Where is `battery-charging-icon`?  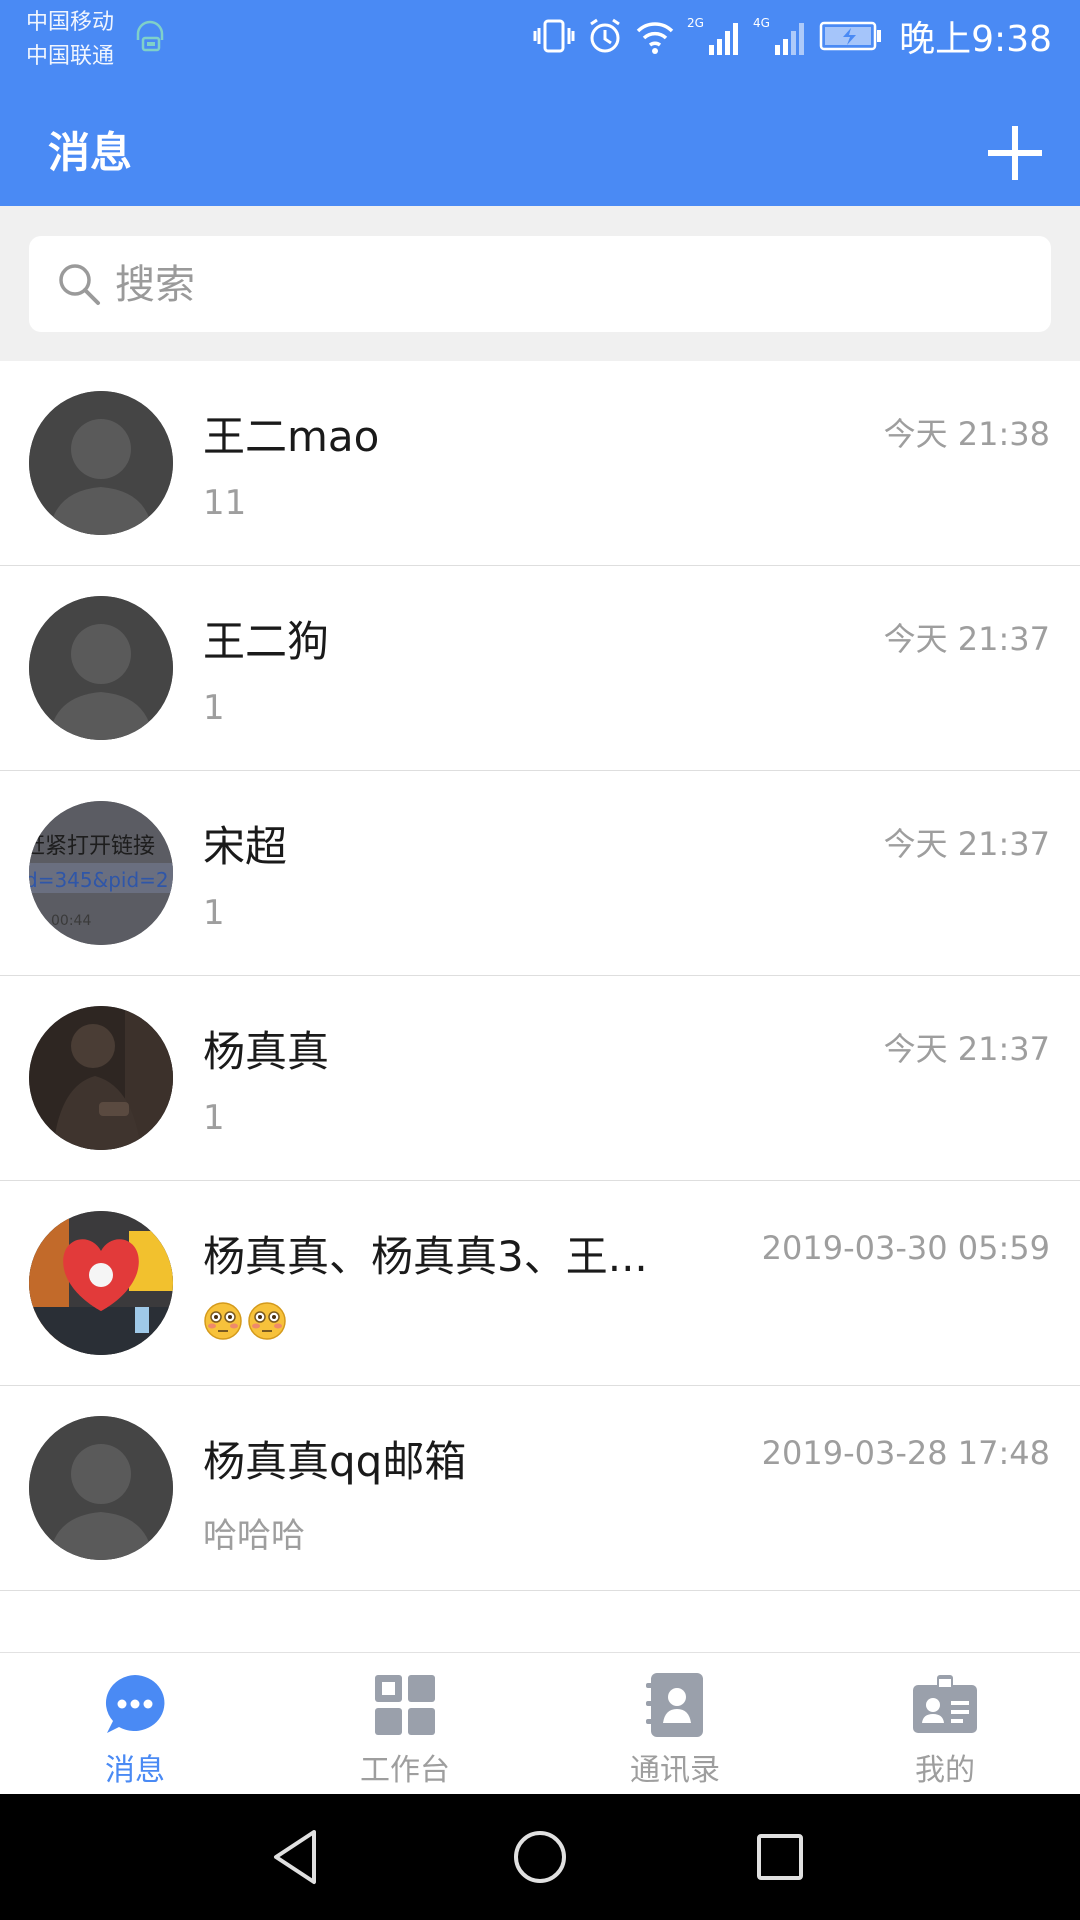
battery-charging-icon is located at coordinates (850, 36).